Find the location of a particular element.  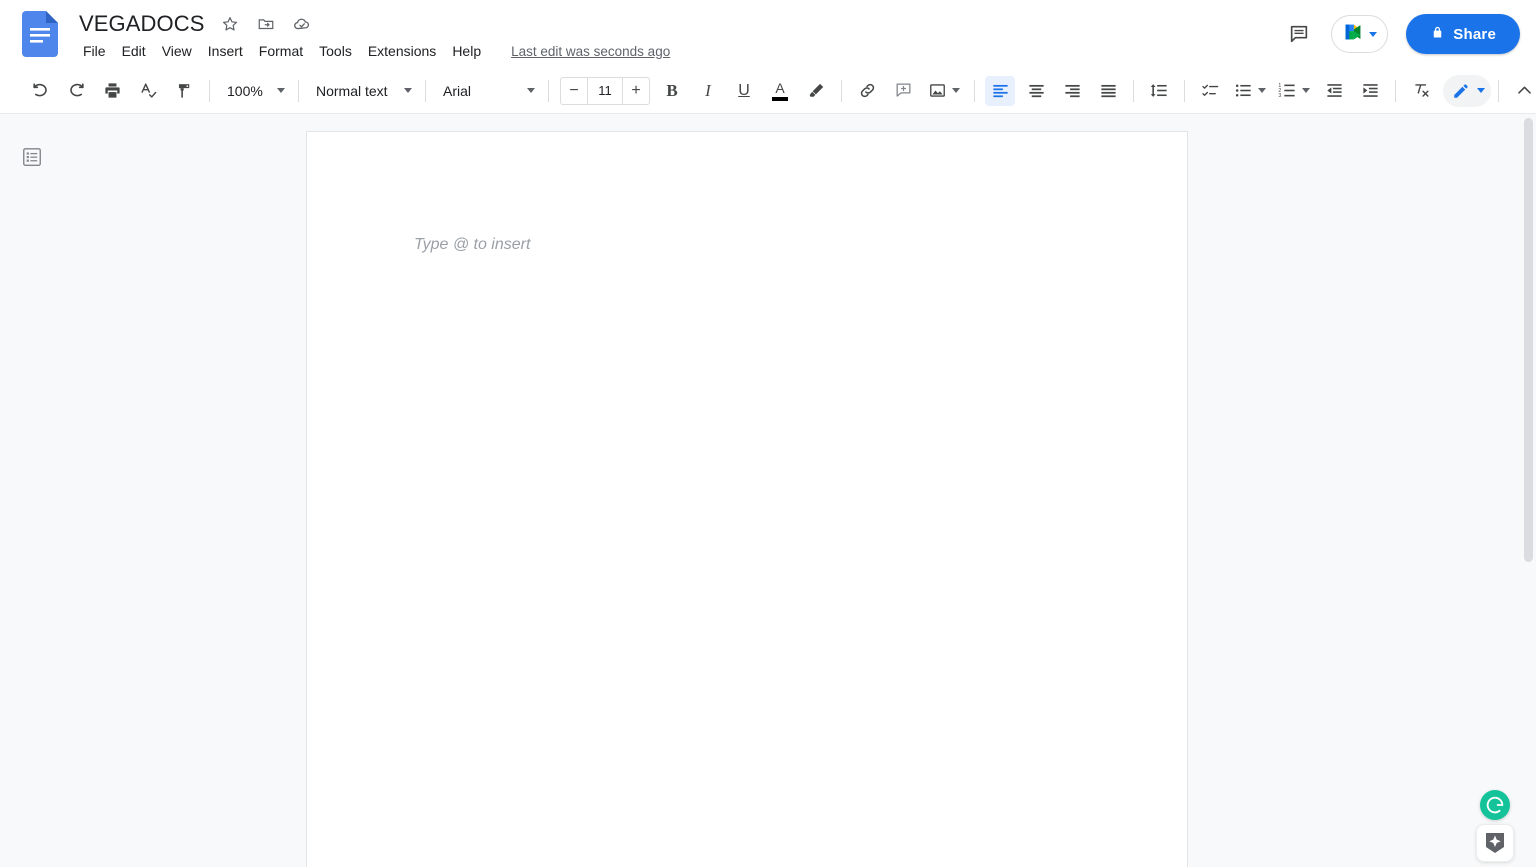

paint-format-icon is located at coordinates (184, 91).